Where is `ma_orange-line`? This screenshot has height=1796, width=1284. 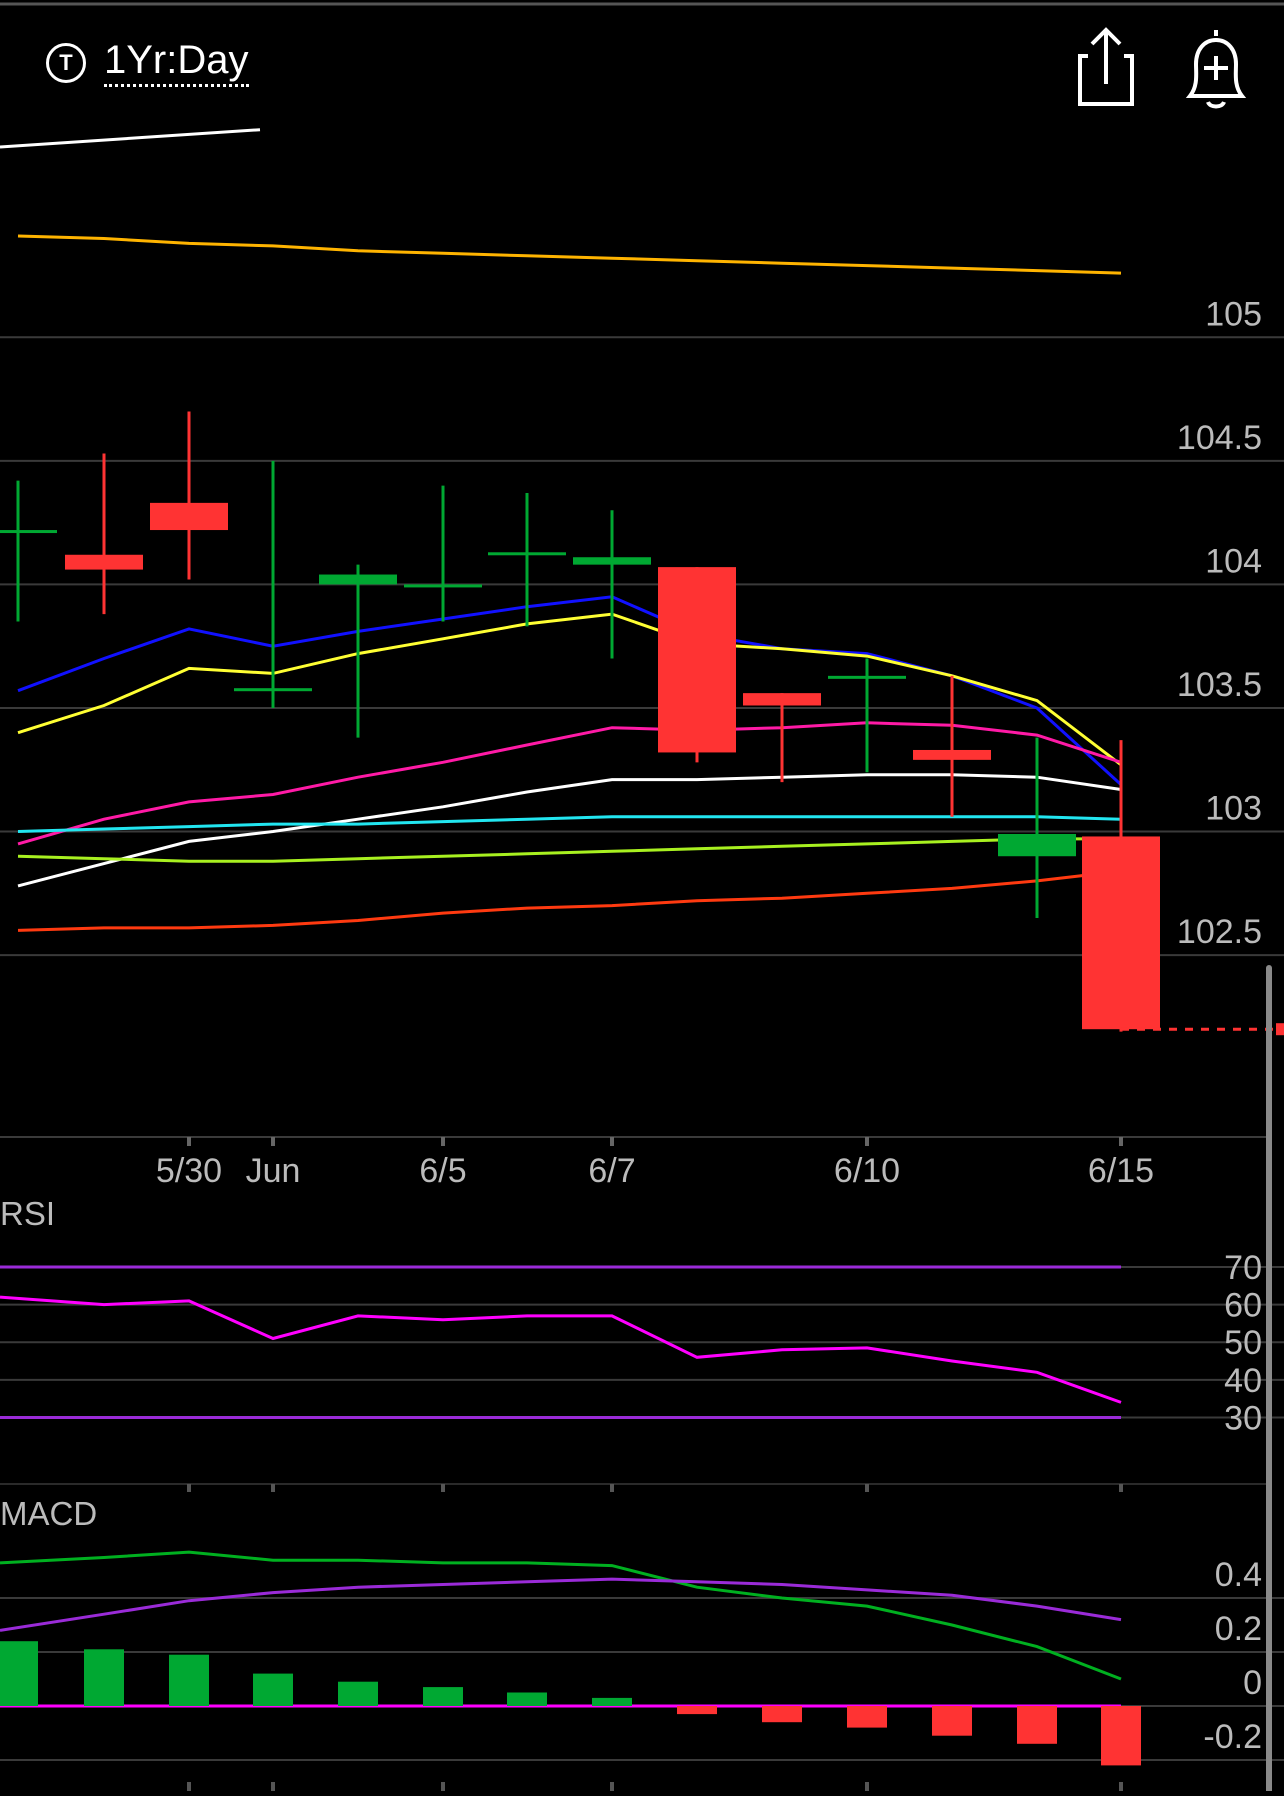
ma_orange-line is located at coordinates (569, 900).